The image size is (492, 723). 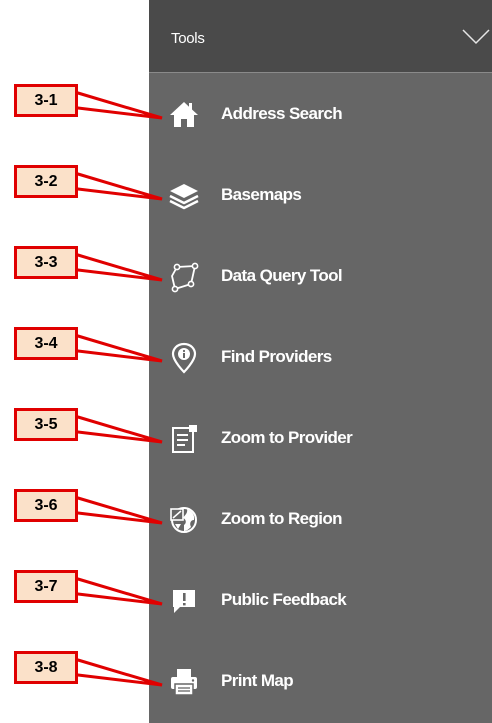 What do you see at coordinates (46, 262) in the screenshot?
I see `callout-label: 3-3` at bounding box center [46, 262].